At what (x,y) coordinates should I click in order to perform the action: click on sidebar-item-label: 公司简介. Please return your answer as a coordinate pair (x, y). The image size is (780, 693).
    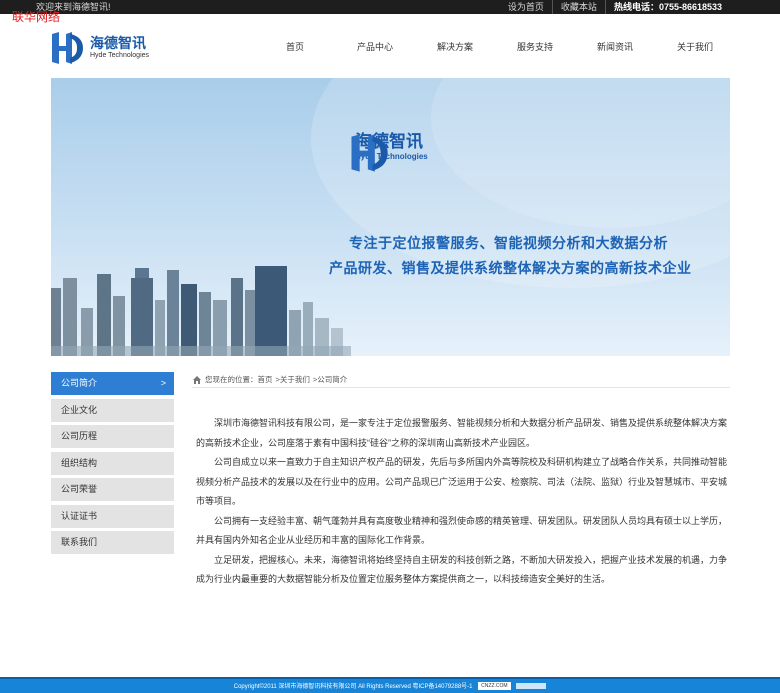
    Looking at the image, I should click on (79, 383).